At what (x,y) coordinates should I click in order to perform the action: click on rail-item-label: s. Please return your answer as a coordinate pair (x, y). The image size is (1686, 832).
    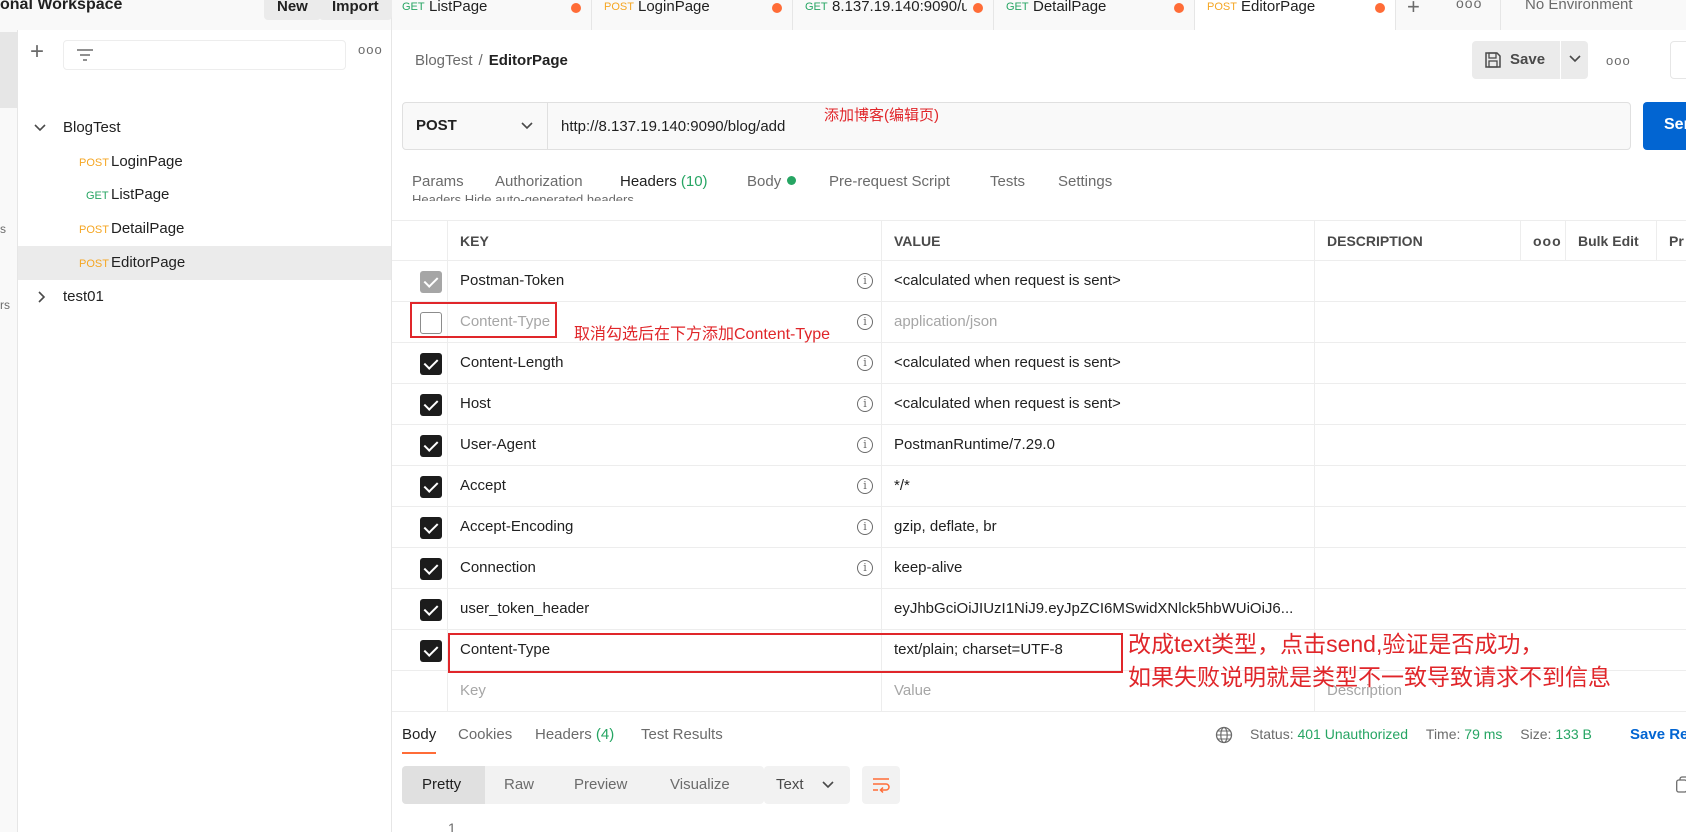
    Looking at the image, I should click on (3, 229).